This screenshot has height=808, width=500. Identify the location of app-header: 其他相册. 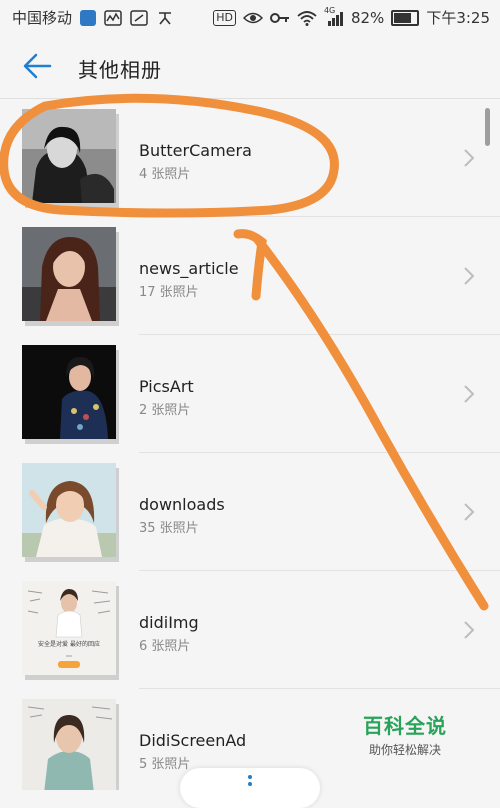
(250, 66).